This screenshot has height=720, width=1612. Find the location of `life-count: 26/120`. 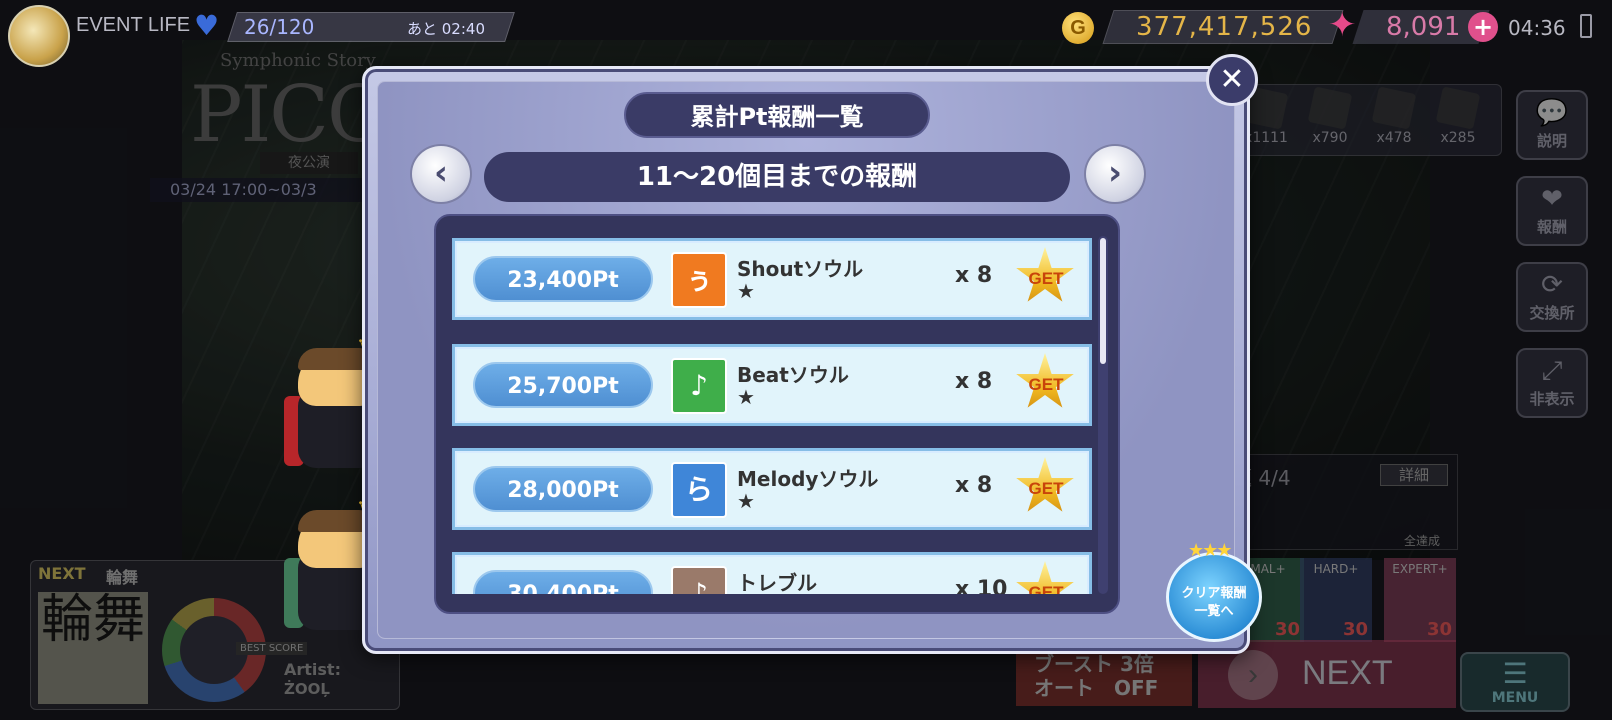

life-count: 26/120 is located at coordinates (279, 27).